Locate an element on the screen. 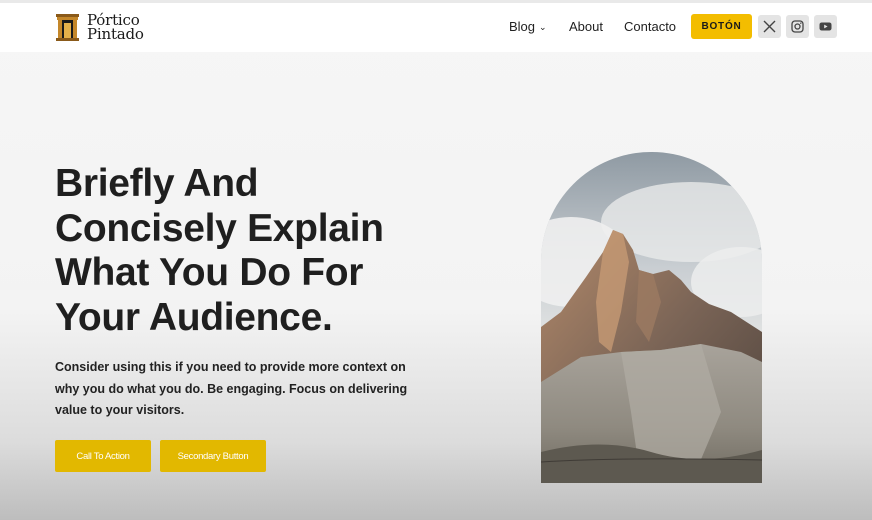  logo-line-2: Pintado is located at coordinates (115, 34).